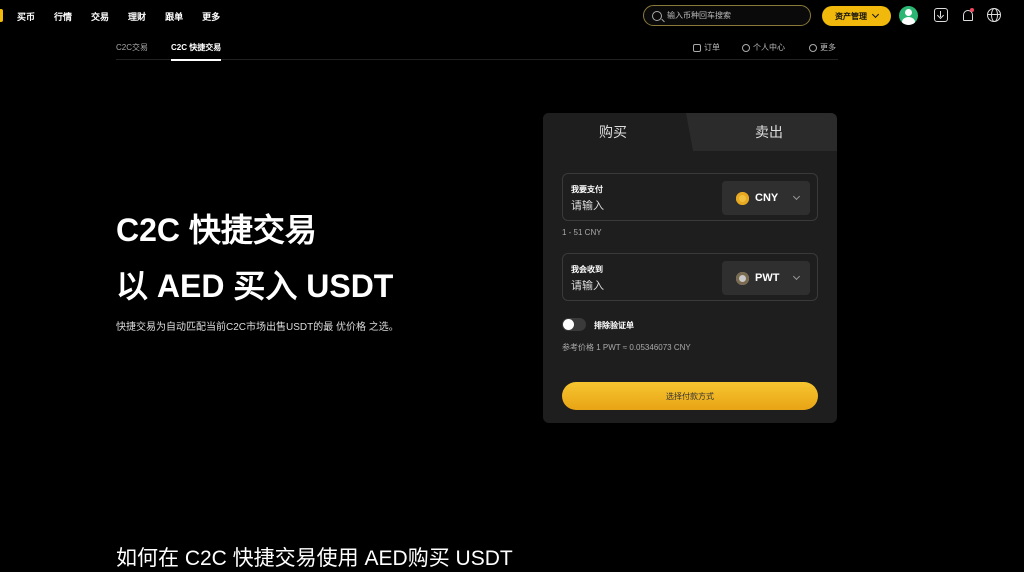  What do you see at coordinates (587, 189) in the screenshot?
I see `pay-label: 我要支付` at bounding box center [587, 189].